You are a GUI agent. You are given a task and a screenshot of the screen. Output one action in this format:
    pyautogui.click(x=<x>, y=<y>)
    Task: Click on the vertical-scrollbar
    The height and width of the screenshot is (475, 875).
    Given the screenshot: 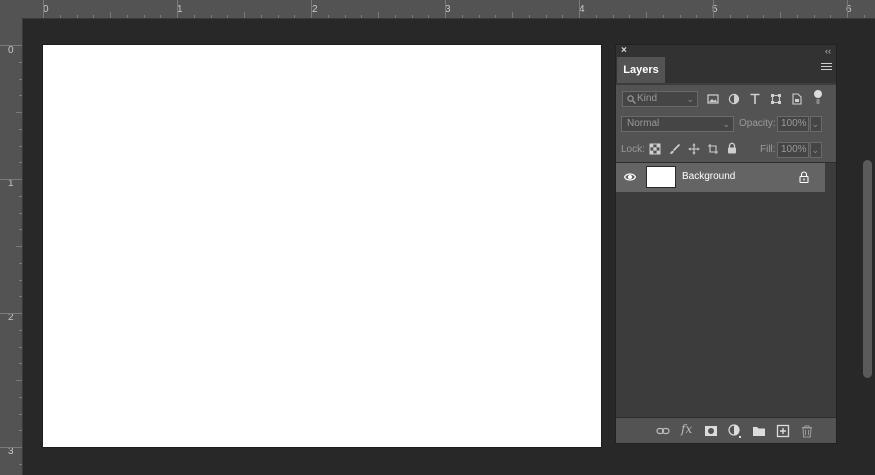 What is the action you would take?
    pyautogui.click(x=867, y=269)
    